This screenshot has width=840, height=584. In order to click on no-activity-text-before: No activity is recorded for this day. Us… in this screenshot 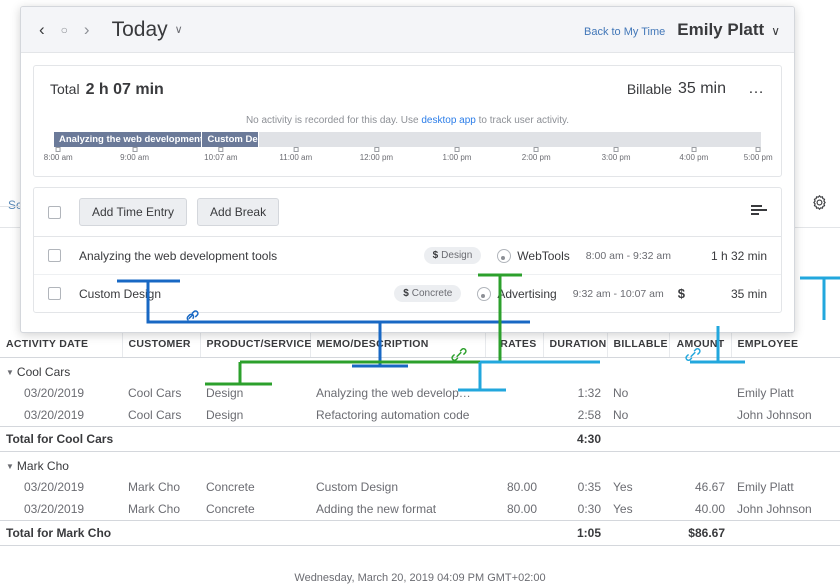, I will do `click(333, 120)`.